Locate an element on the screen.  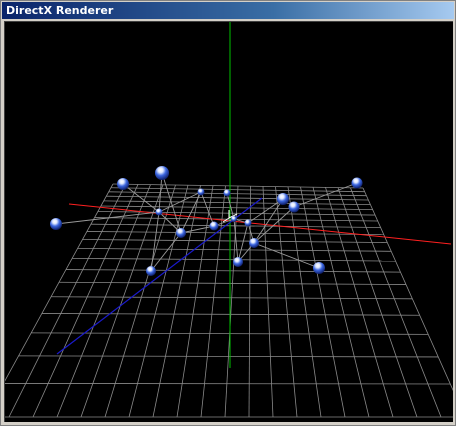
title-bar: DirectX Renderer is located at coordinates (228, 10).